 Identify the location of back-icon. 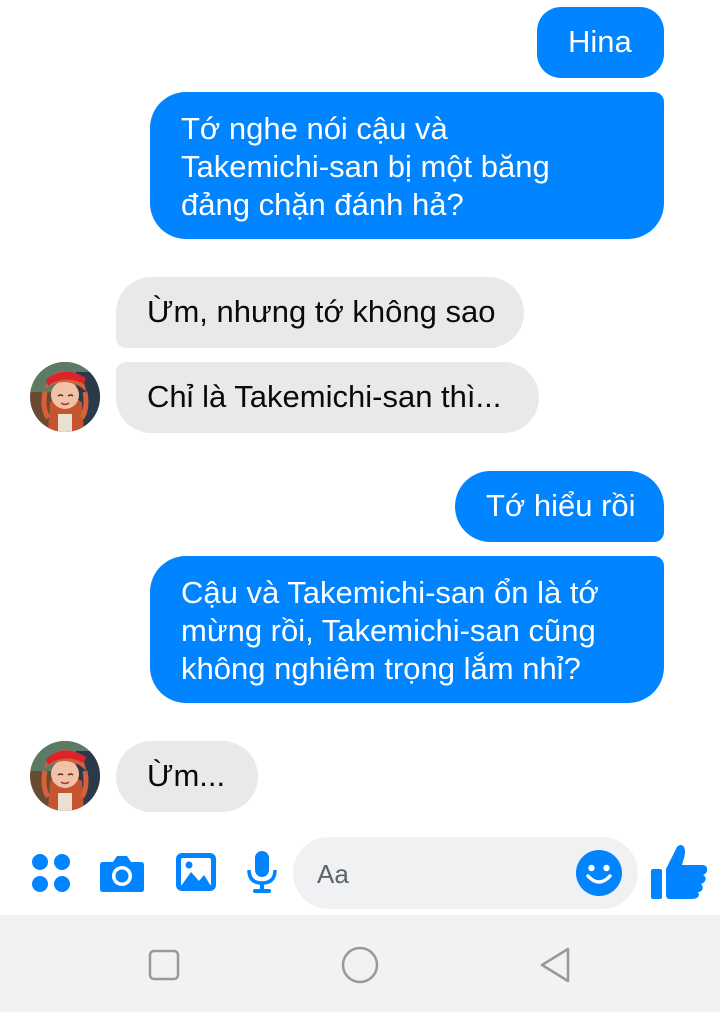
(555, 965).